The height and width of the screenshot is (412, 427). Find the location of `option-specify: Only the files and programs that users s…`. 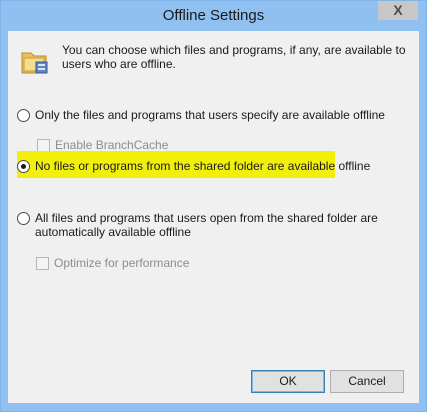

option-specify: Only the files and programs that users s… is located at coordinates (201, 115).